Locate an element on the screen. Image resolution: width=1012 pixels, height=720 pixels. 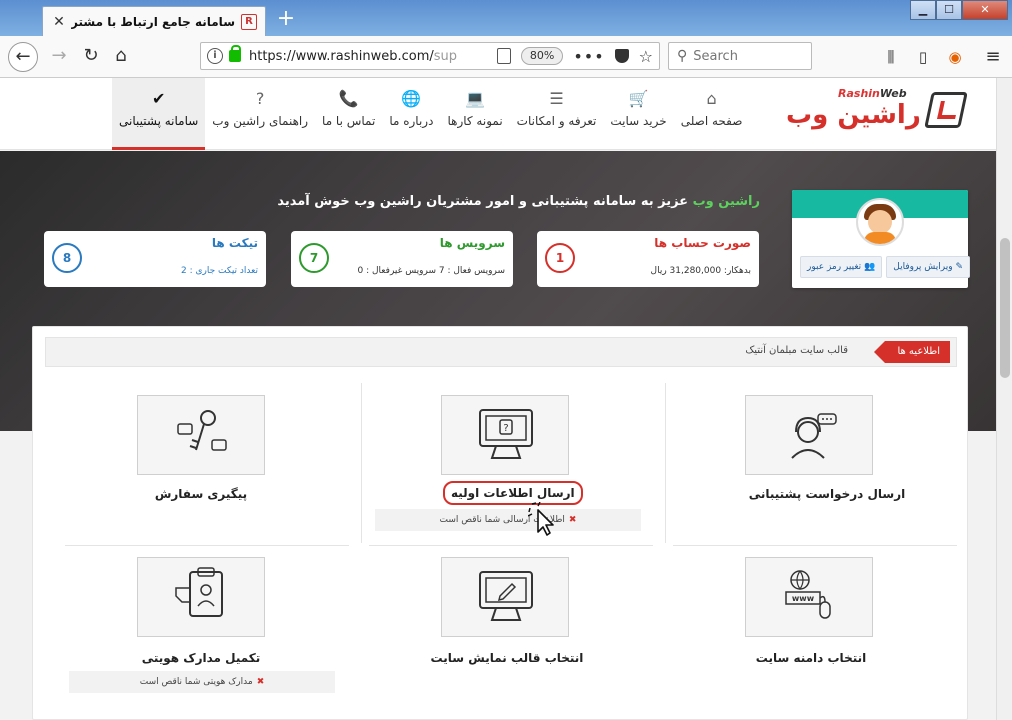
globe-icon: 🌐 is located at coordinates (411, 98).